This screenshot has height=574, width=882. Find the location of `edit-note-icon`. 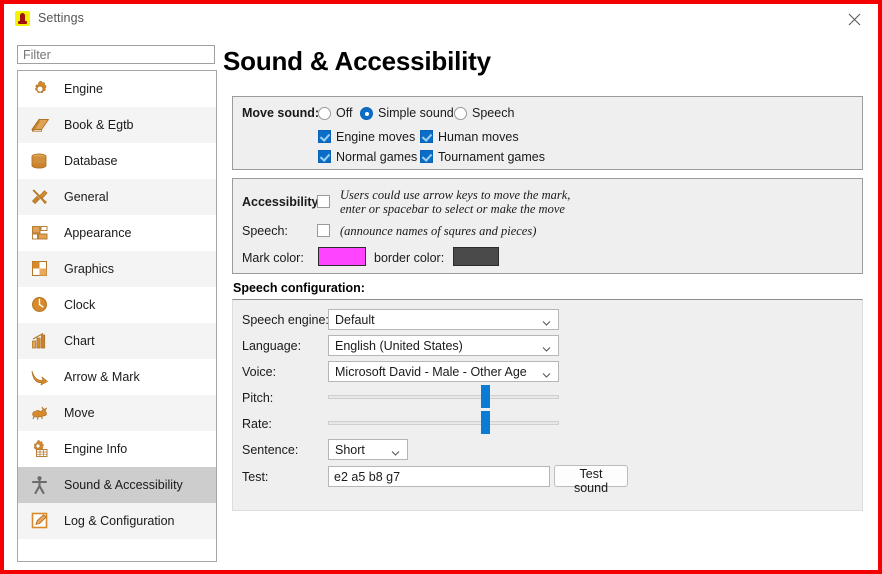

edit-note-icon is located at coordinates (40, 521).